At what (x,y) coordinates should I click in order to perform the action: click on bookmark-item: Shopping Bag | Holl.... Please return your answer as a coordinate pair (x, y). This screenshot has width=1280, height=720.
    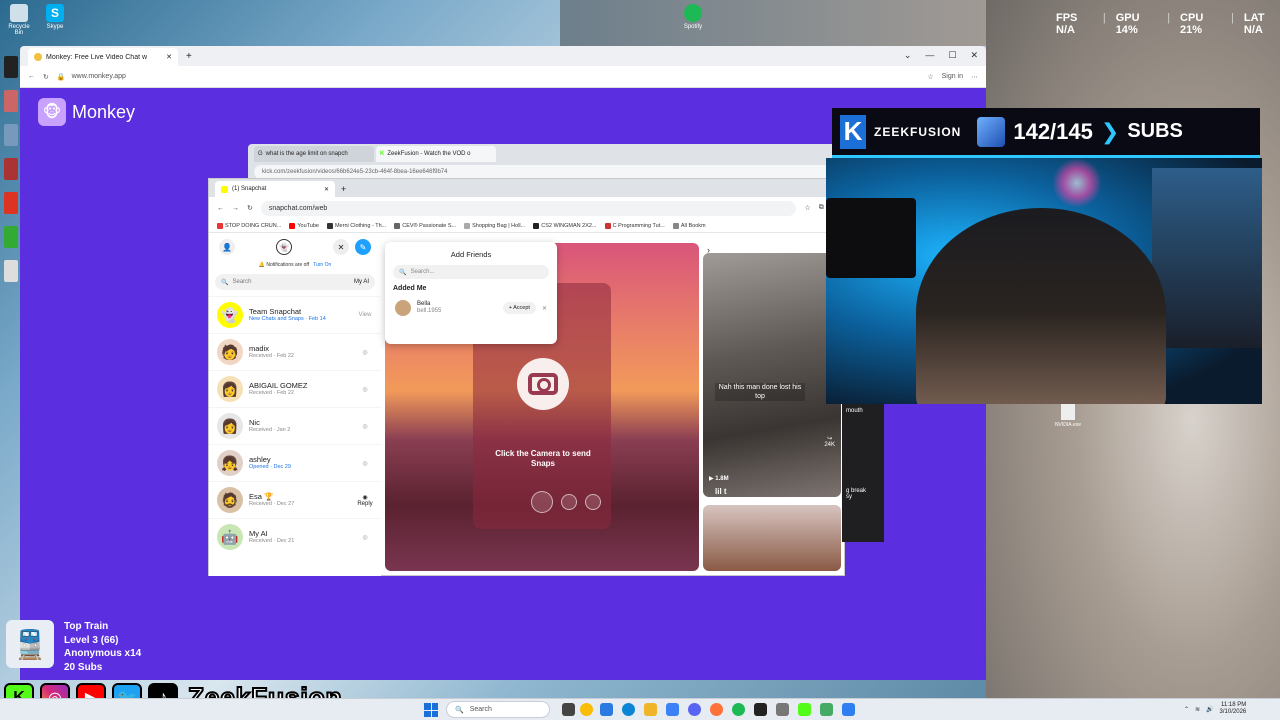
    Looking at the image, I should click on (494, 225).